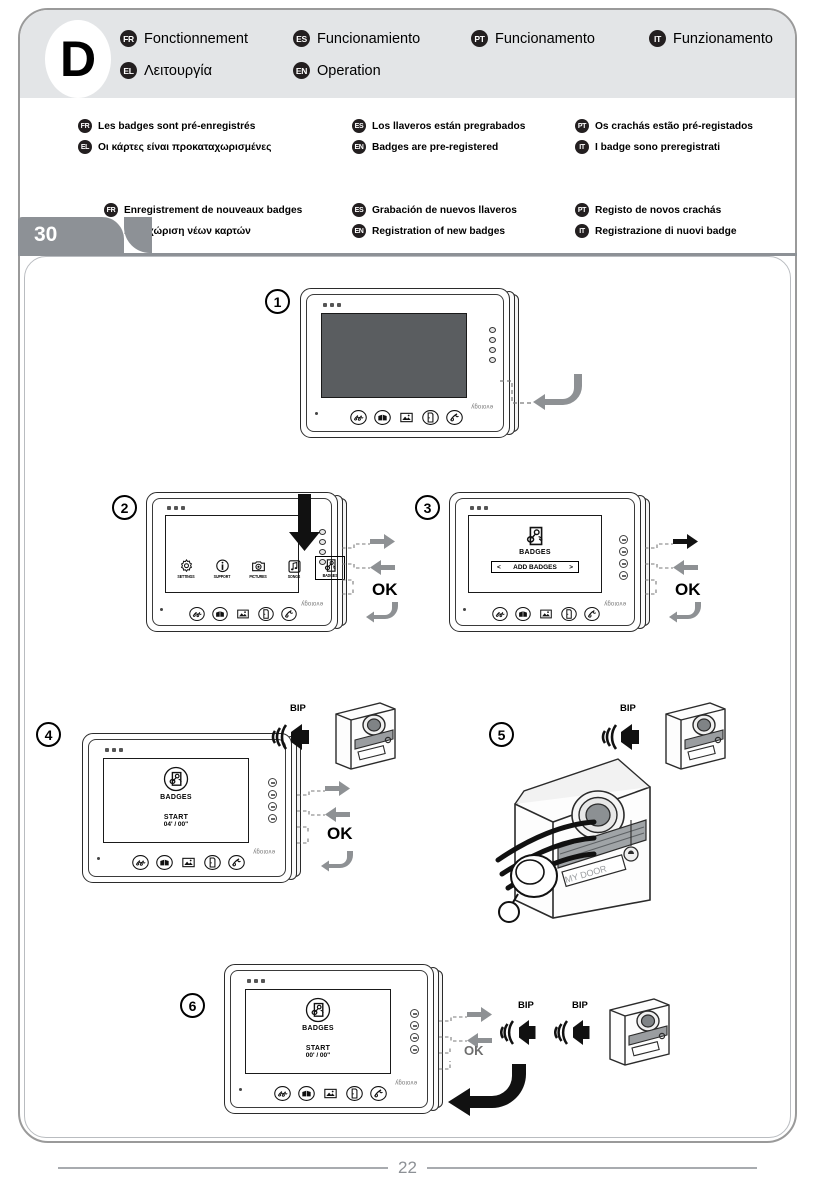 The width and height of the screenshot is (815, 1187). What do you see at coordinates (492, 340) in the screenshot?
I see `hw-button-down` at bounding box center [492, 340].